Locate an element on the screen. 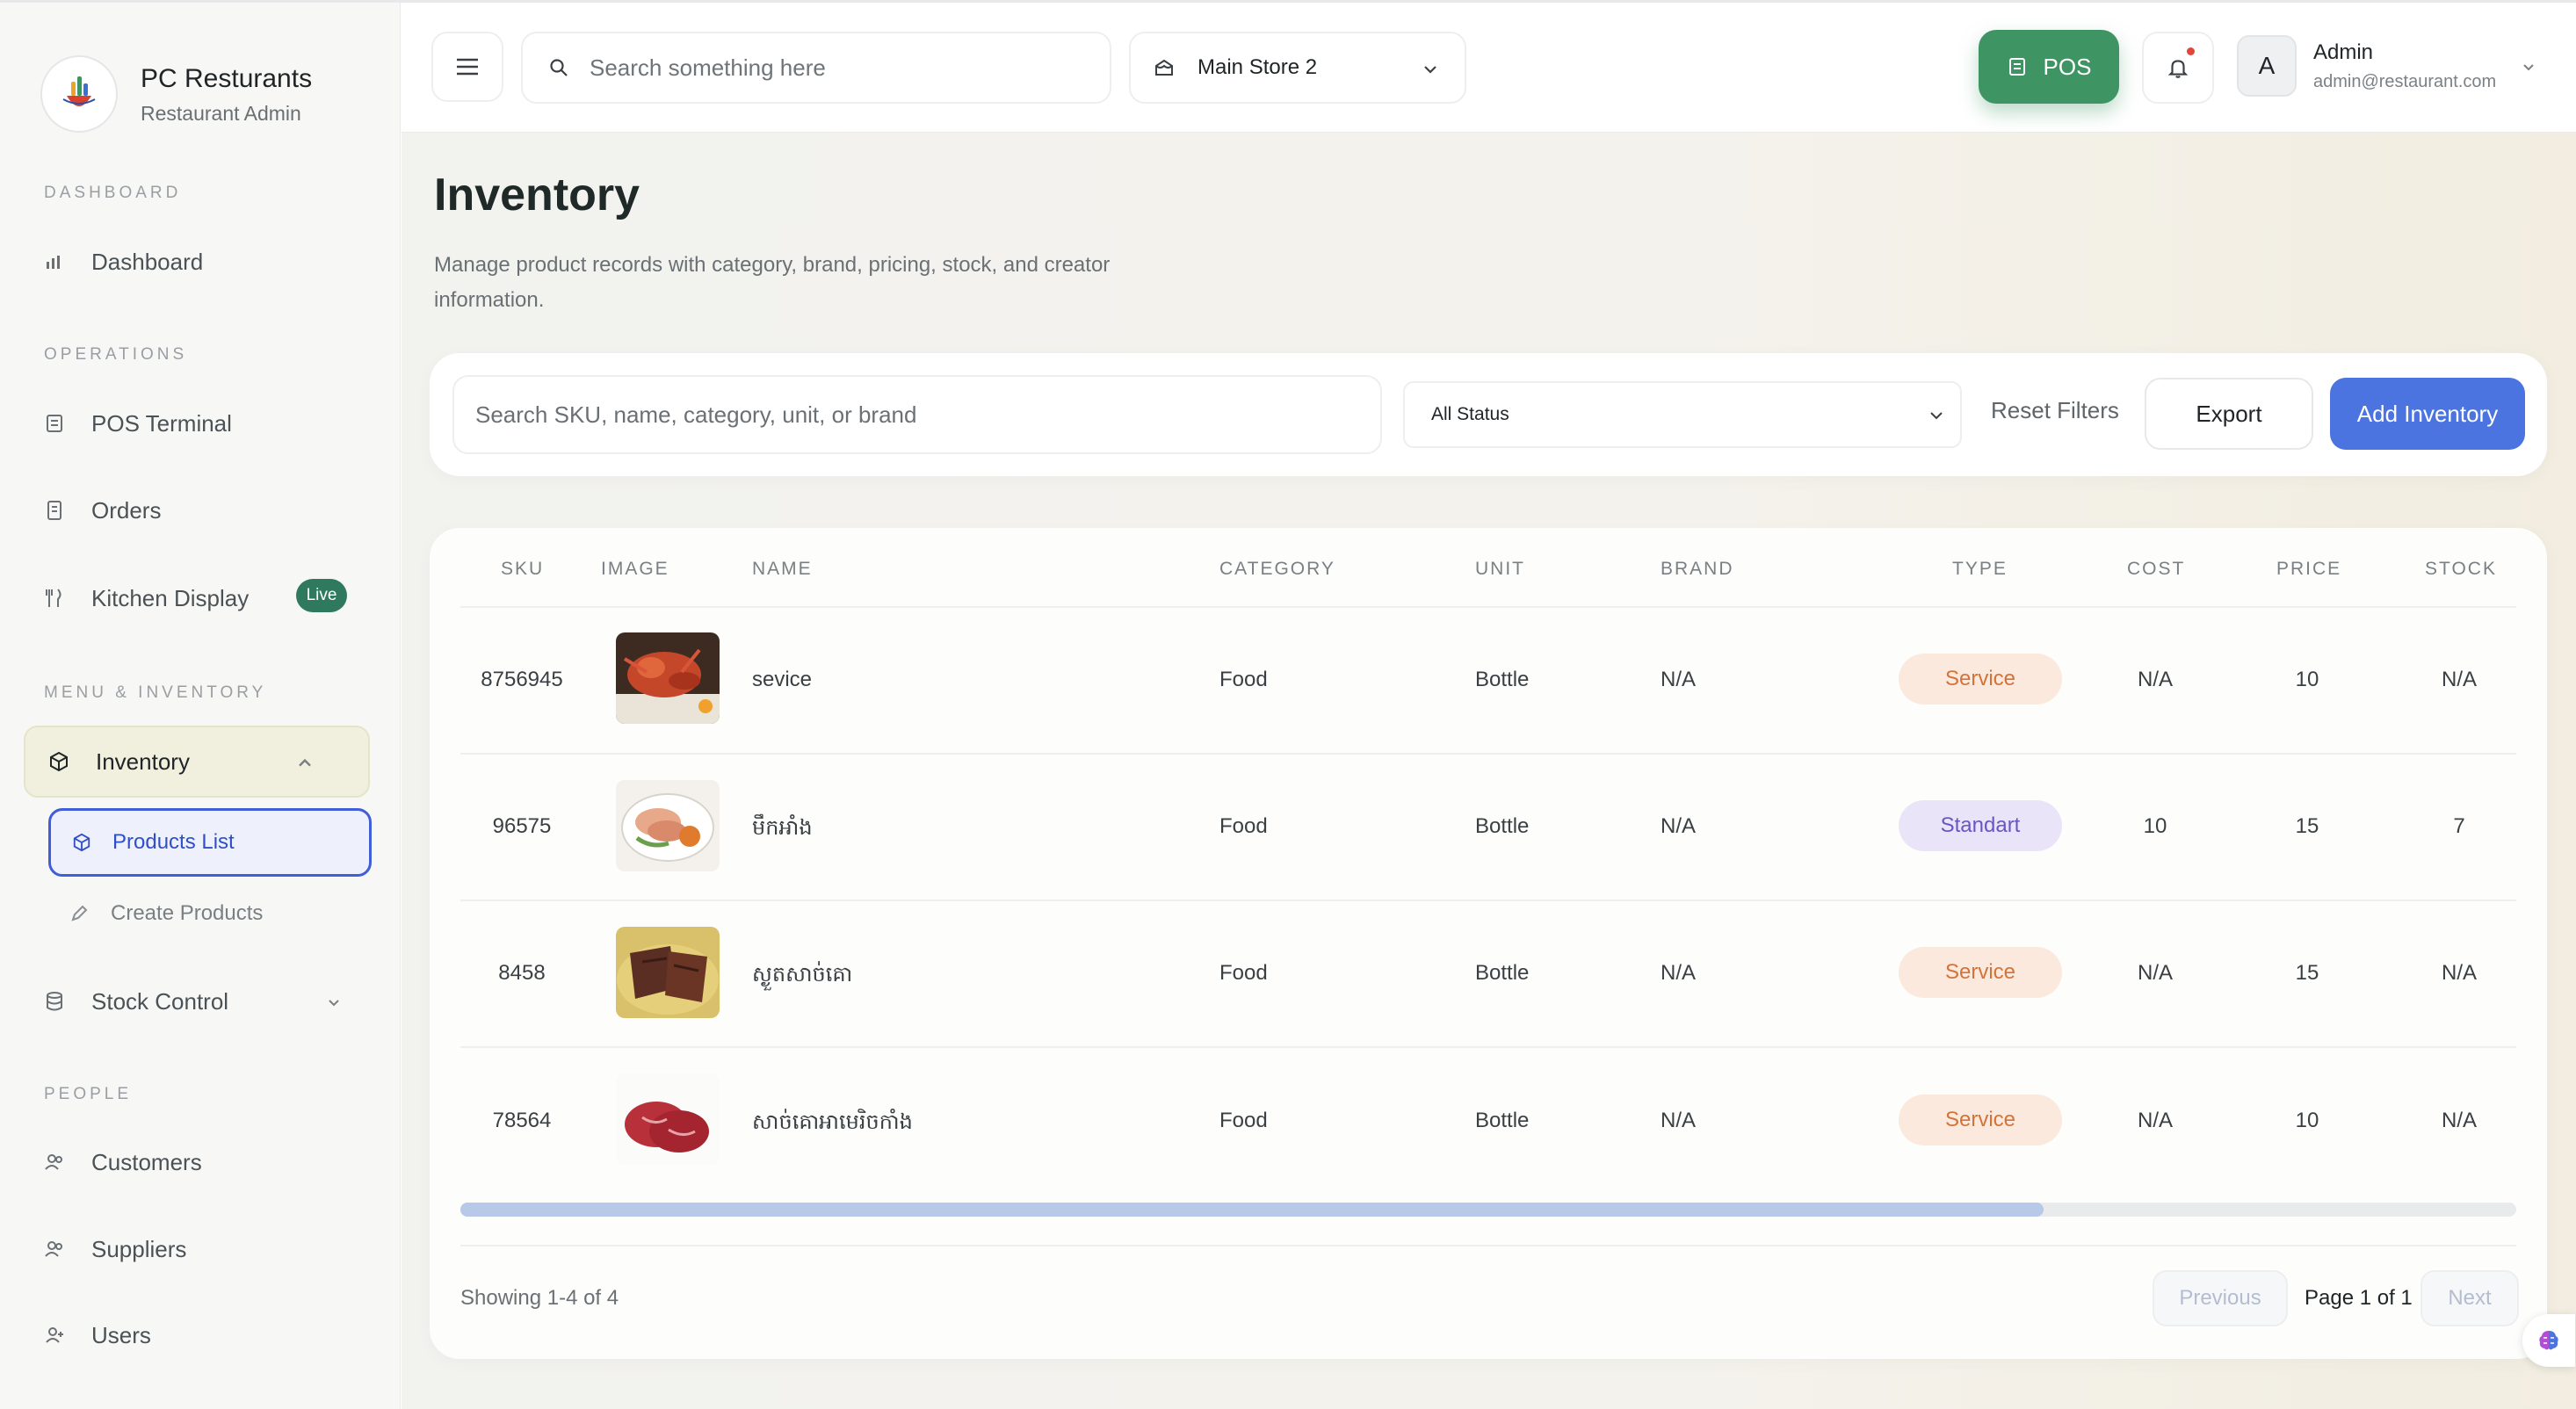  terminal-icon is located at coordinates (54, 423).